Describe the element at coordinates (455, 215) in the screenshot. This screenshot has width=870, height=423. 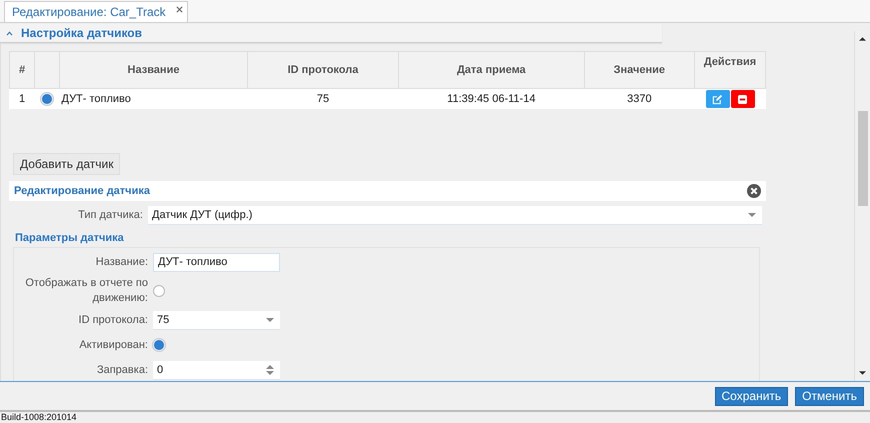
I see `sensor-type-dropdown: Датчик ДУТ (цифр.)` at that location.